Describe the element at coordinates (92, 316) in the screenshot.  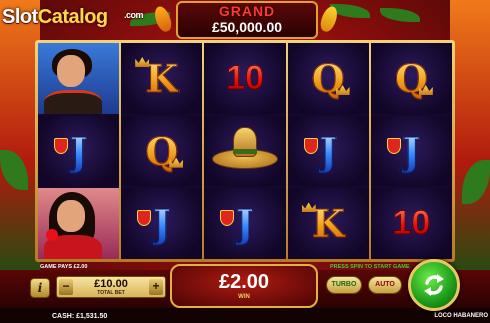
I see `cash-value: £1,531.50` at that location.